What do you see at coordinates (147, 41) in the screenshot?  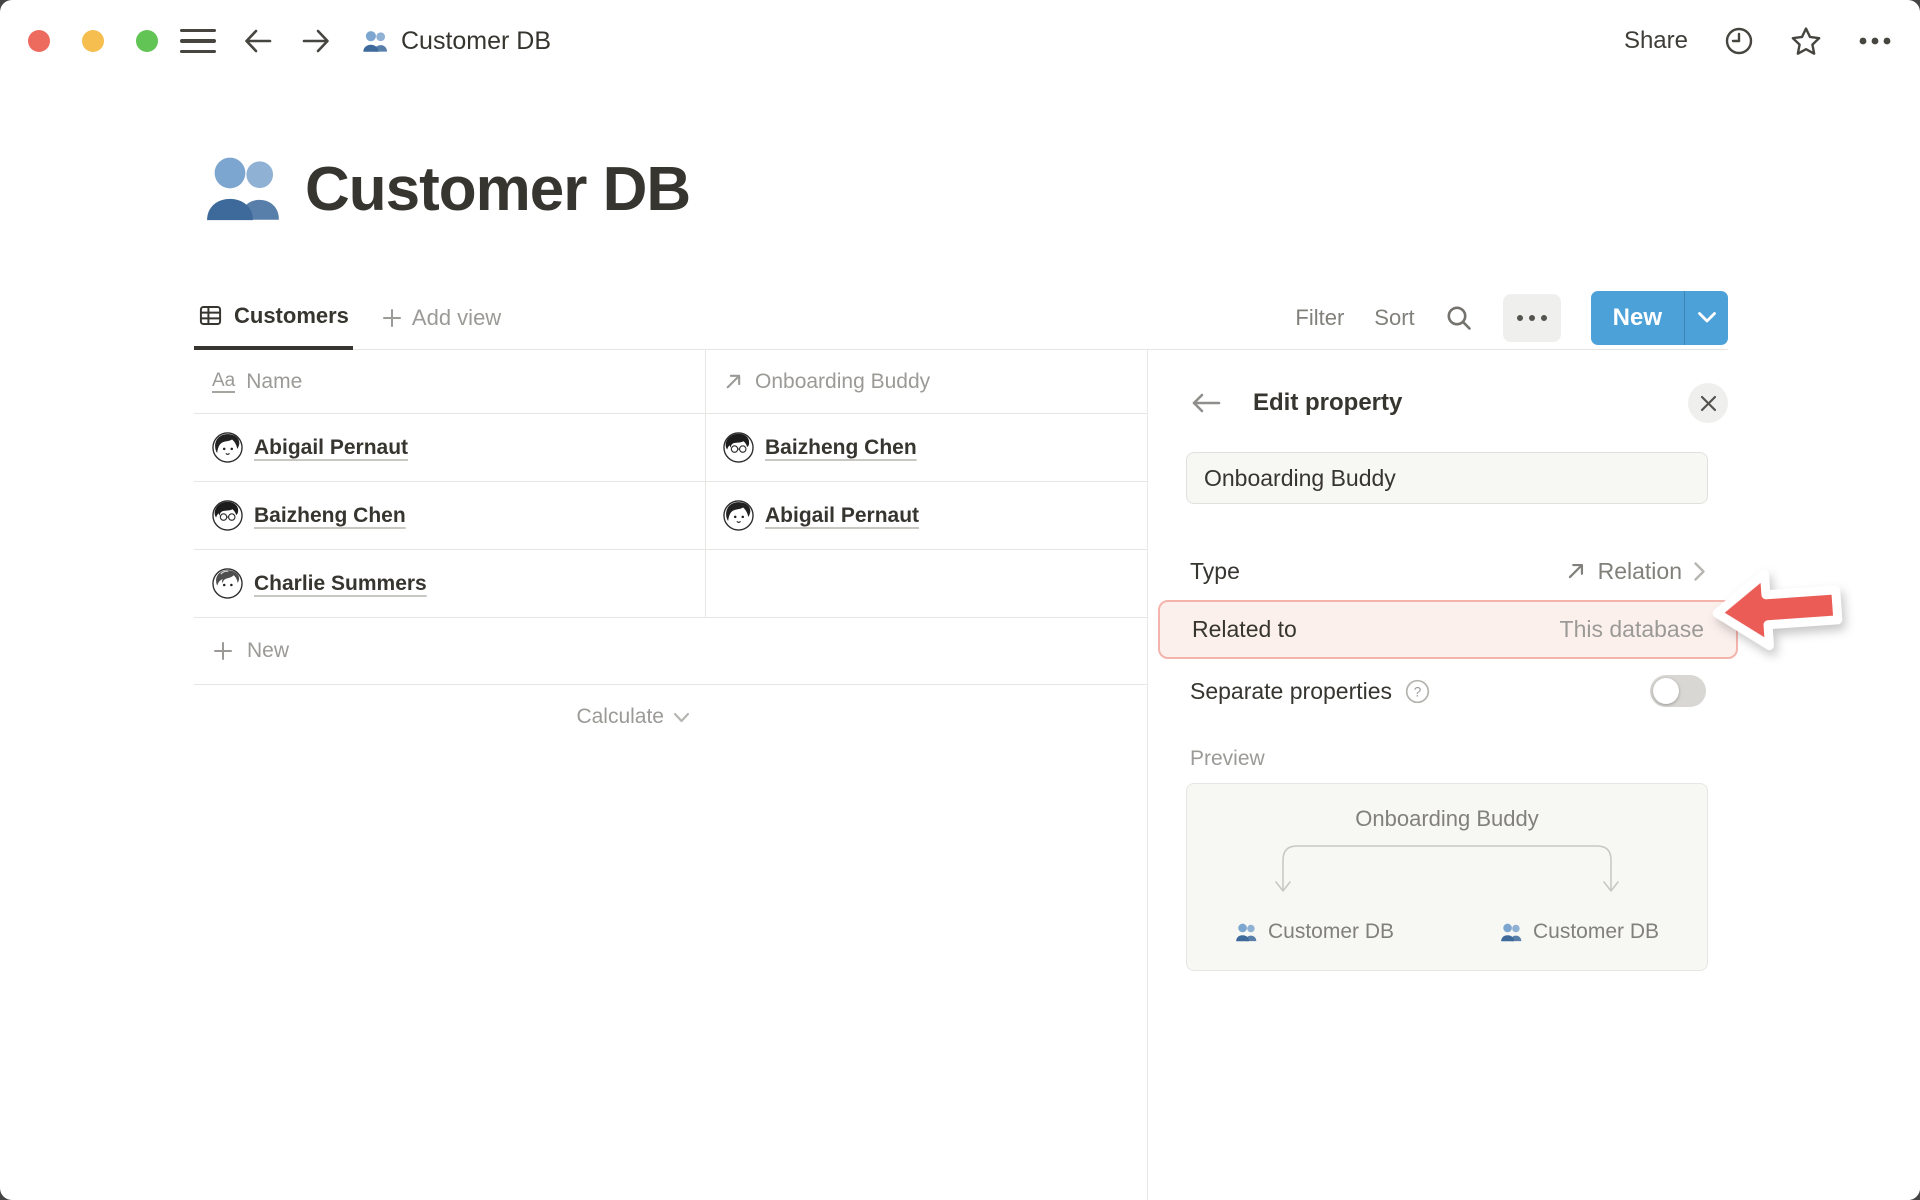 I see `zoom-window-button` at bounding box center [147, 41].